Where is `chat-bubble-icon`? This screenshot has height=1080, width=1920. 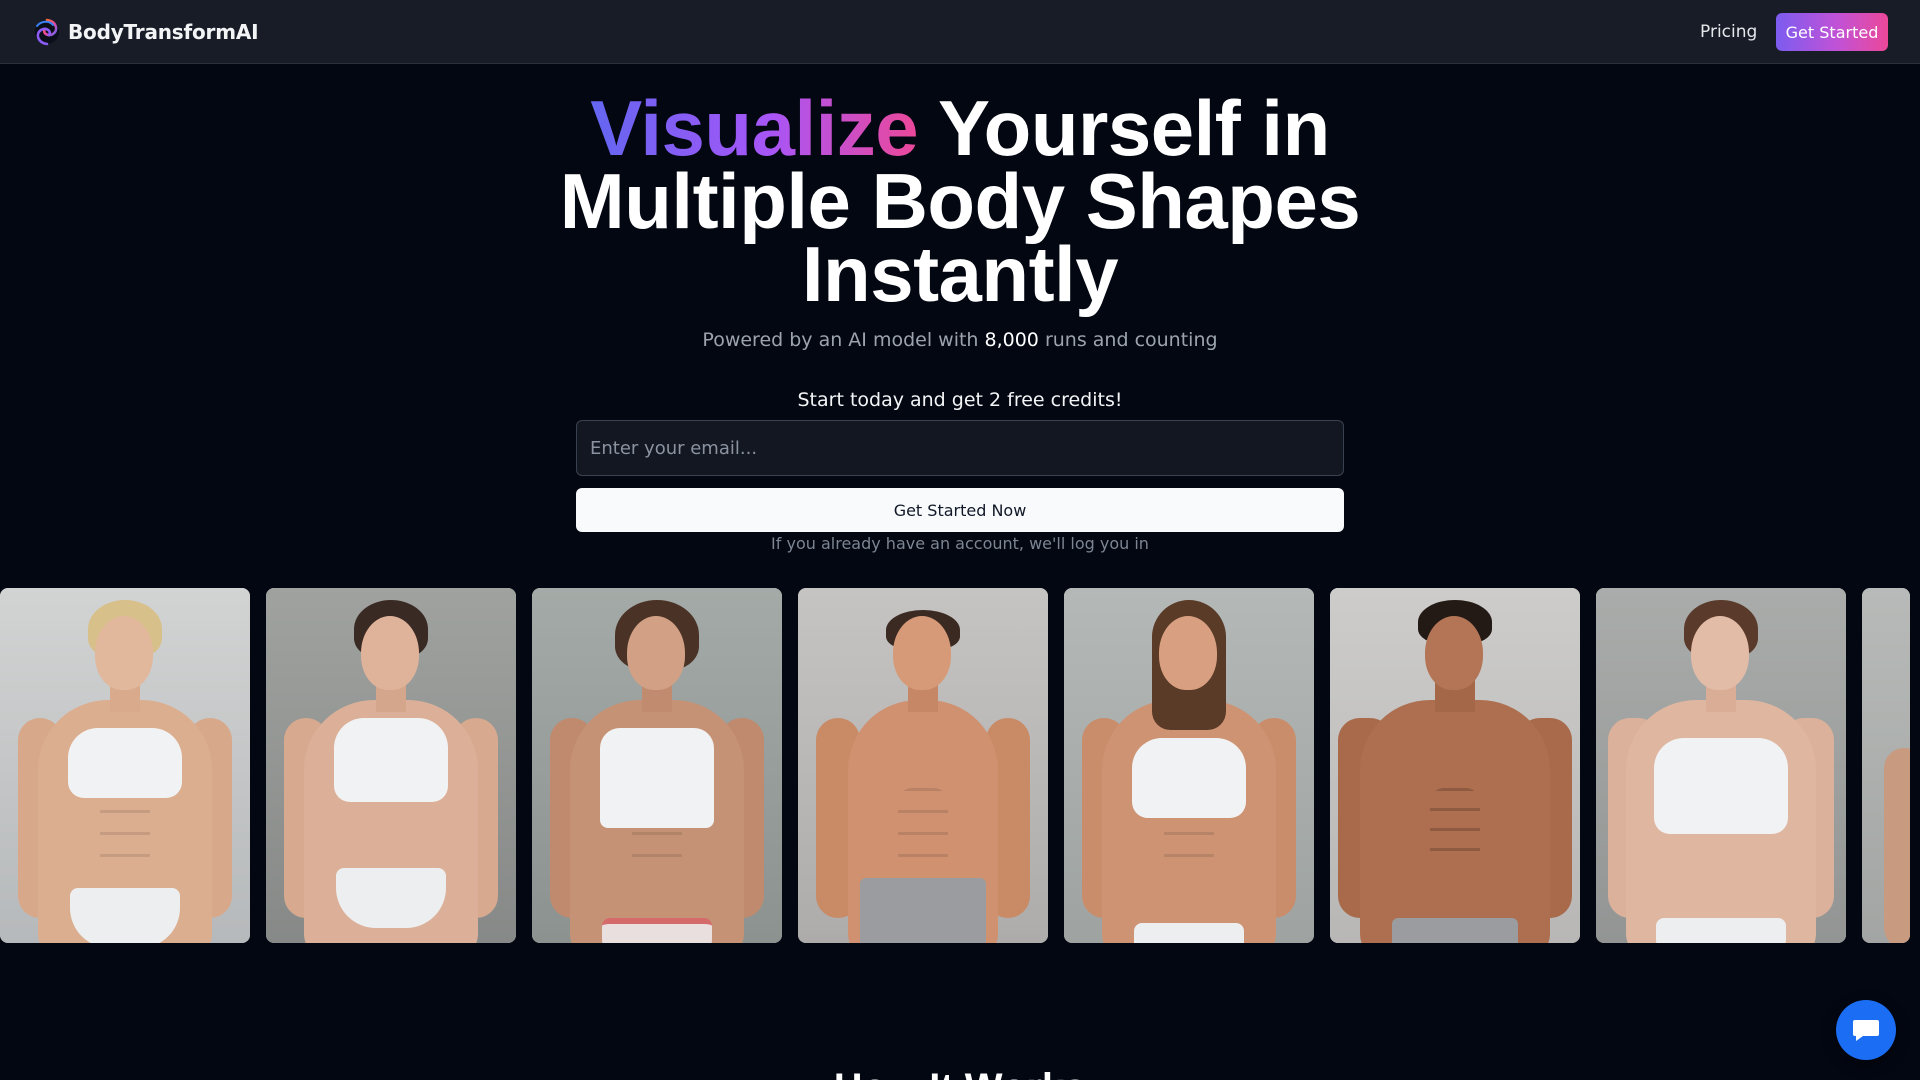 chat-bubble-icon is located at coordinates (1866, 1030).